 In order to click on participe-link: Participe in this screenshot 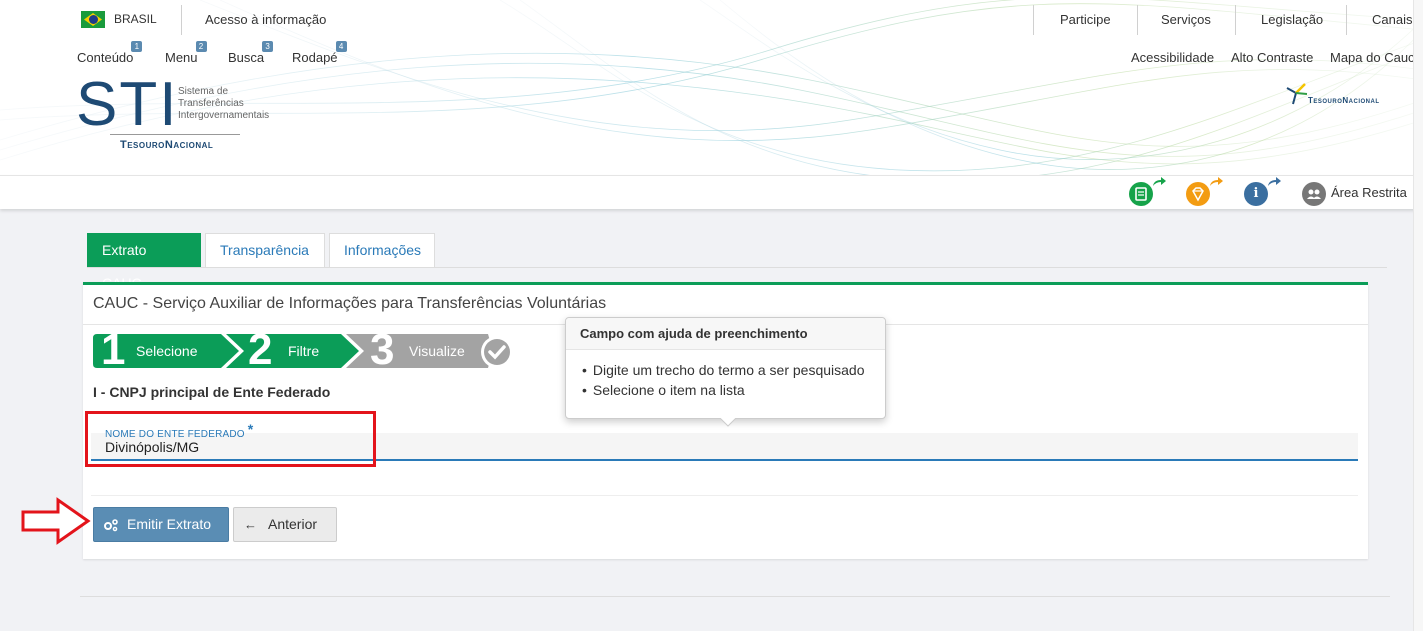, I will do `click(1085, 19)`.